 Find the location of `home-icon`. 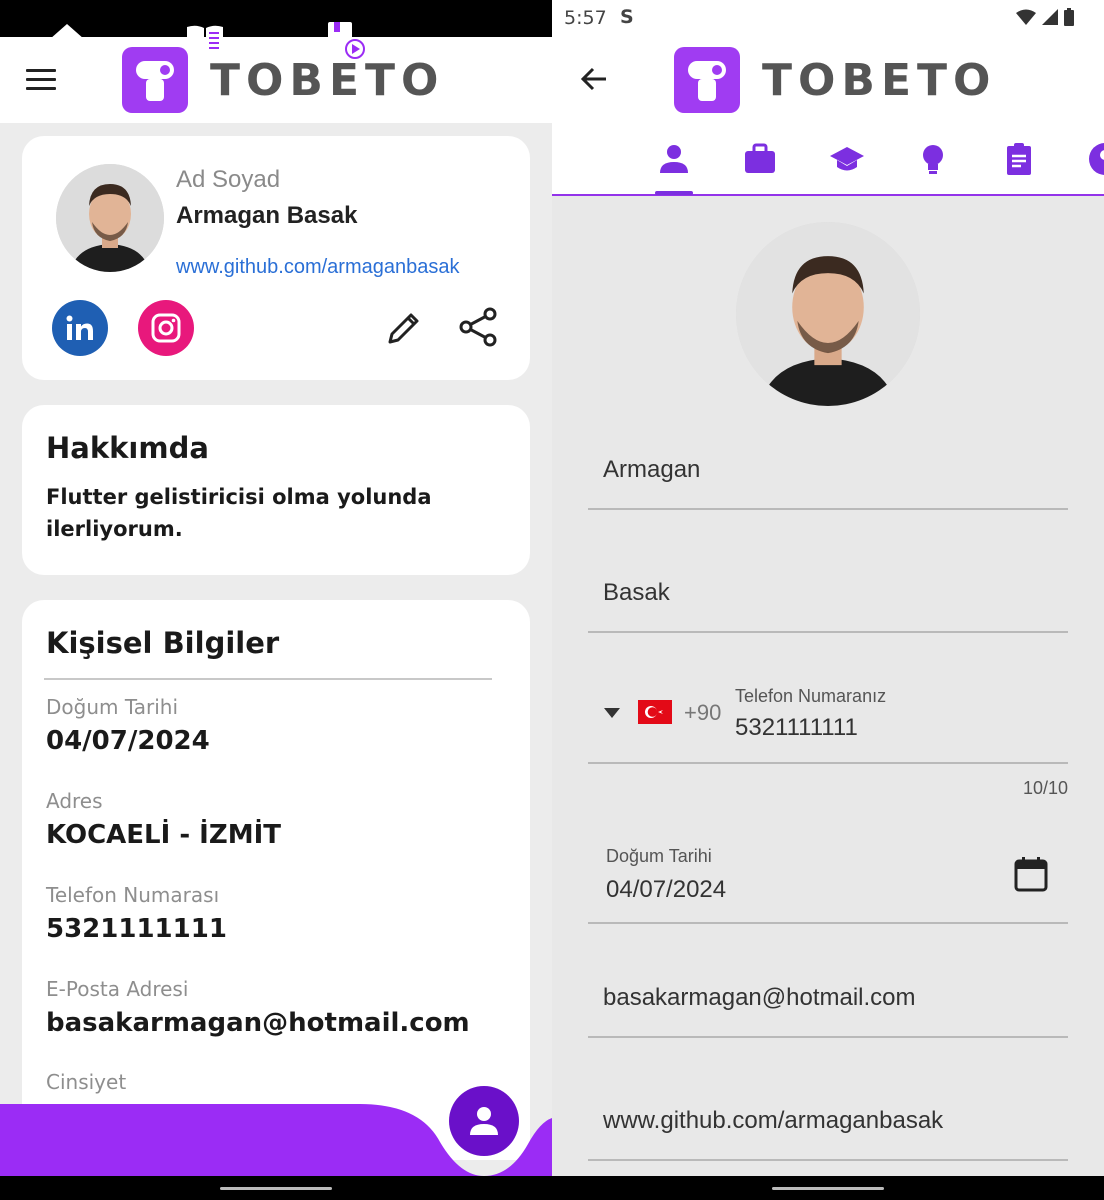

home-icon is located at coordinates (67, 39).